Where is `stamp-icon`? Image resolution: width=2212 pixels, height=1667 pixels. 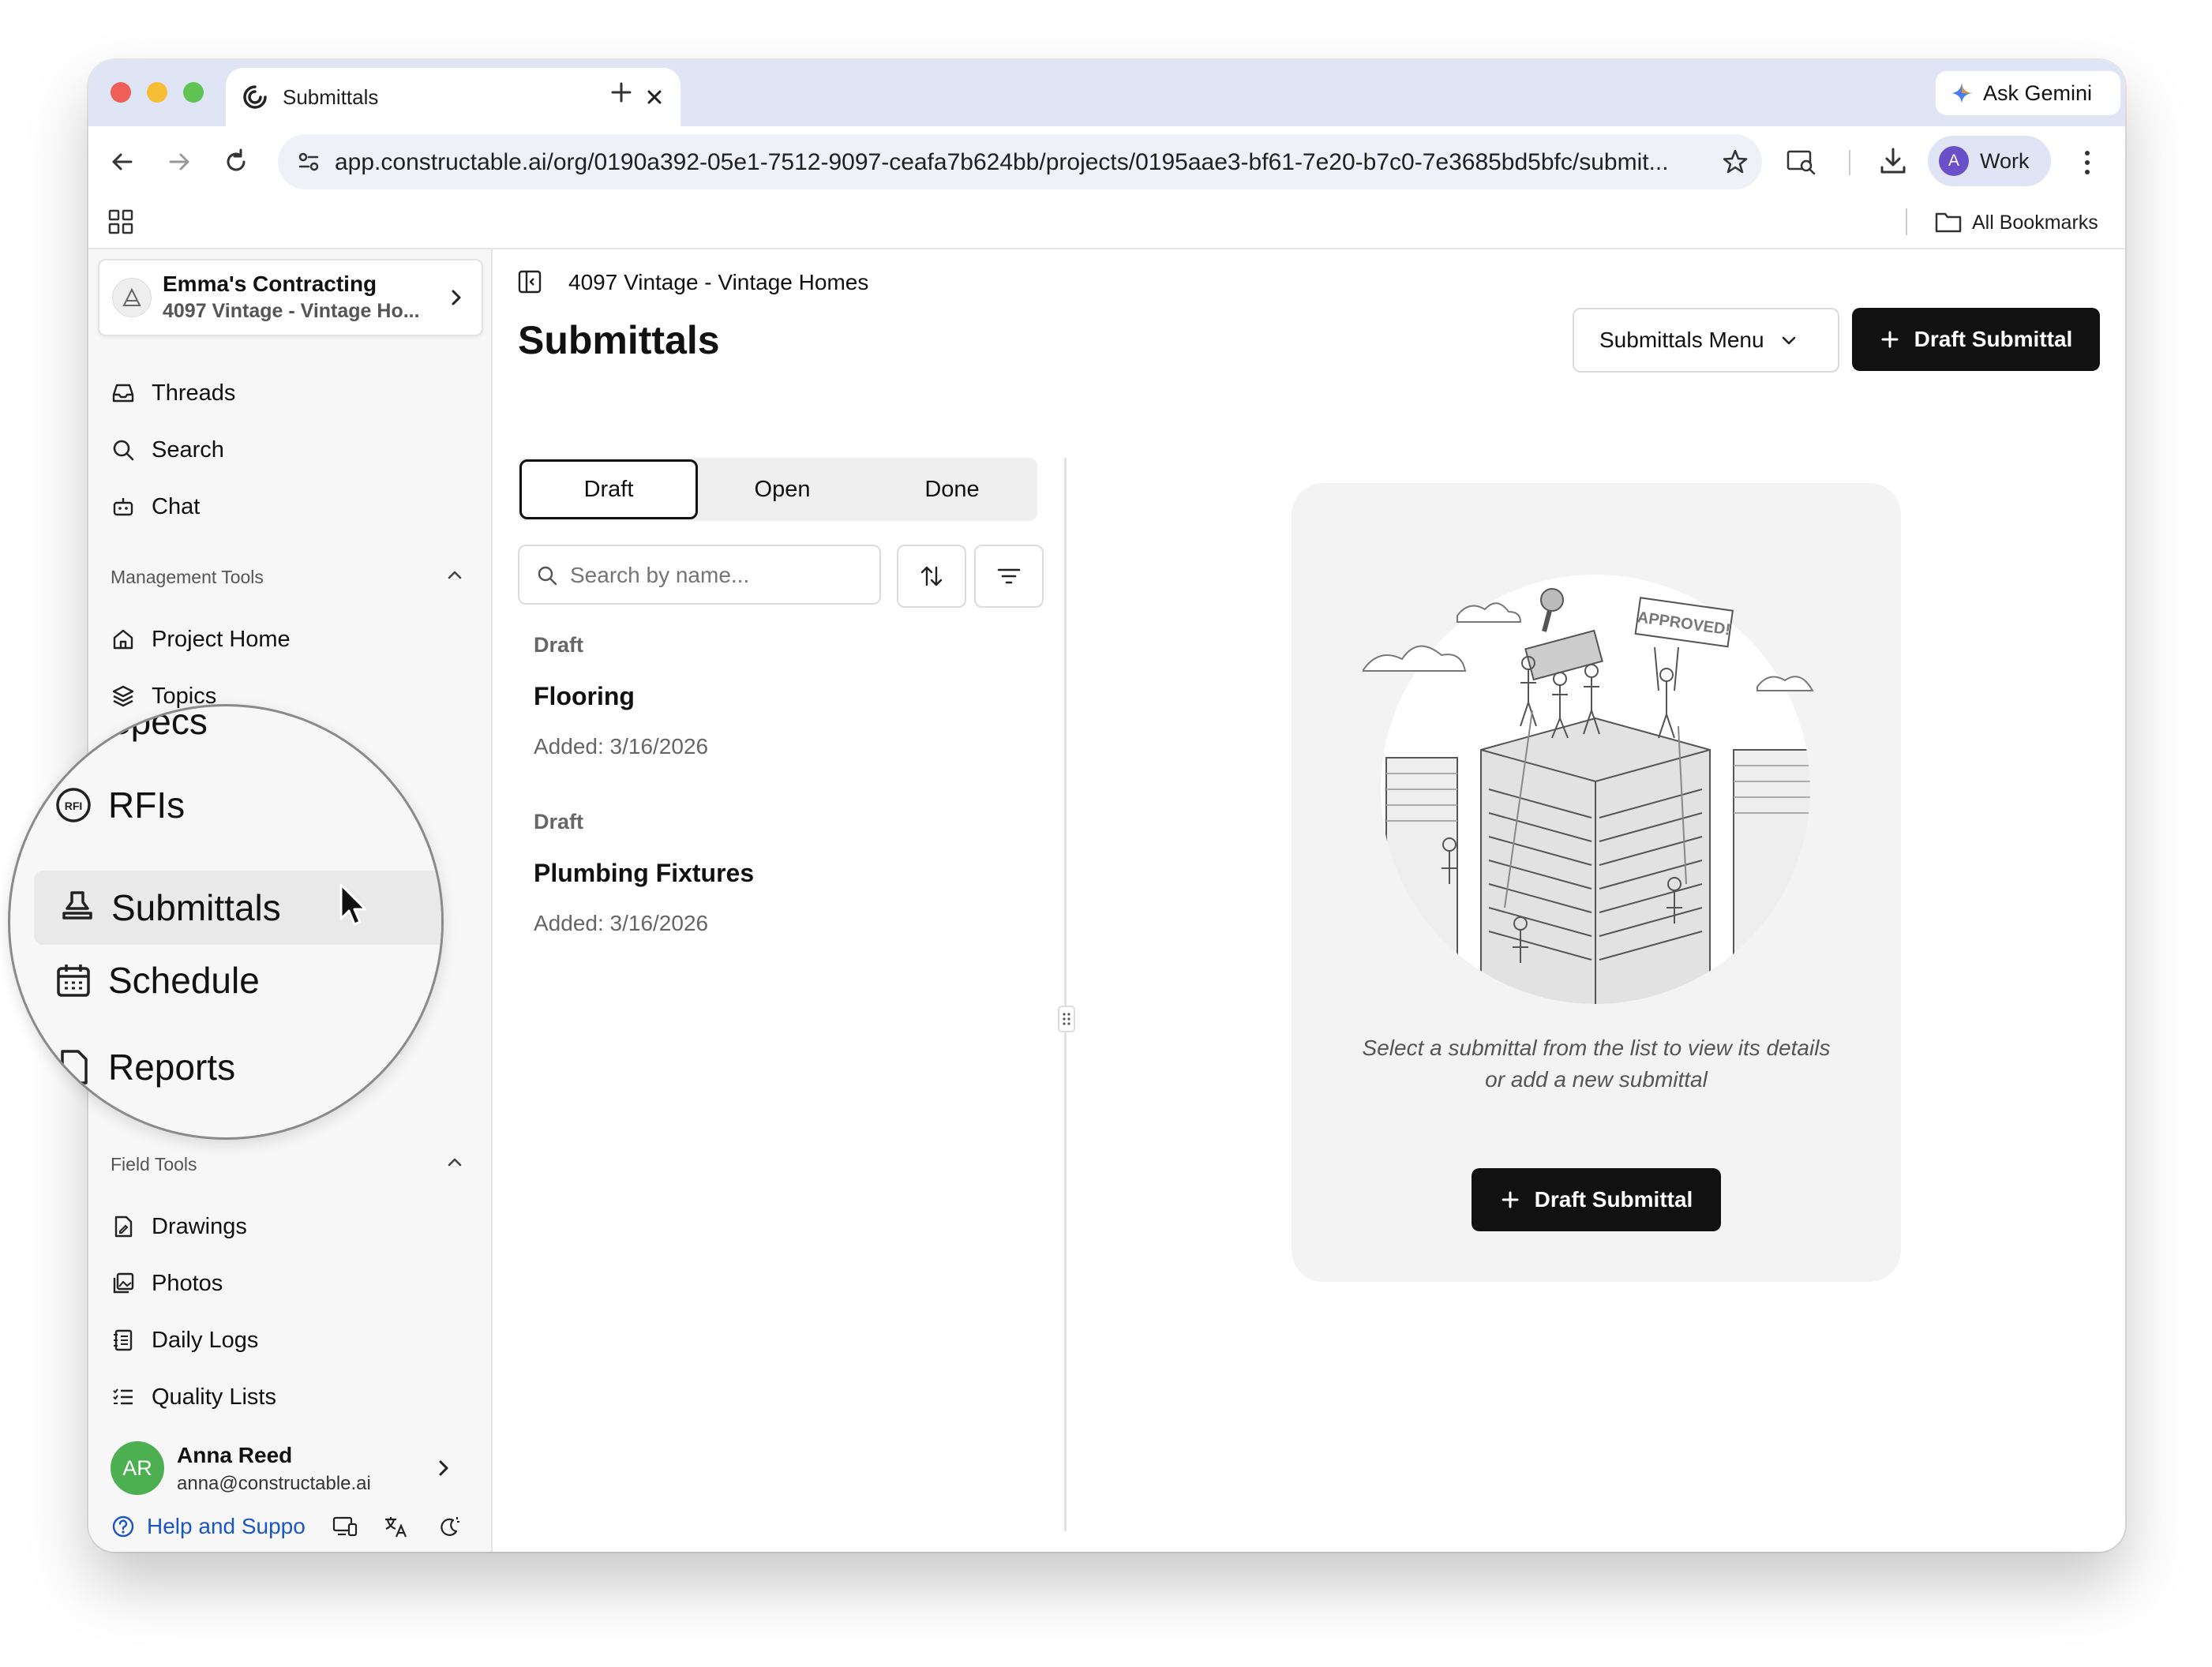 stamp-icon is located at coordinates (77, 905).